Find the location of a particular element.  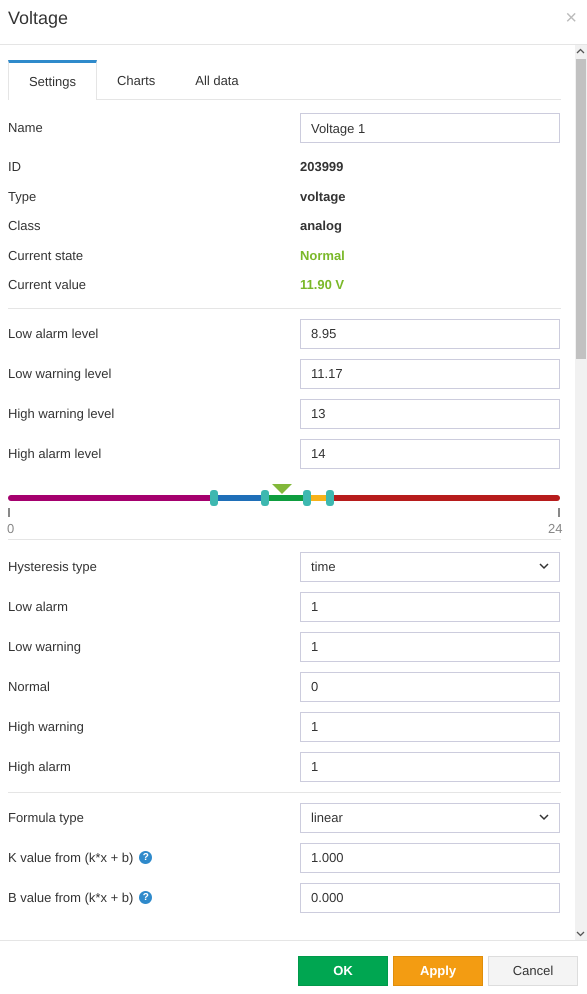

input-field: 11.17 is located at coordinates (430, 373).